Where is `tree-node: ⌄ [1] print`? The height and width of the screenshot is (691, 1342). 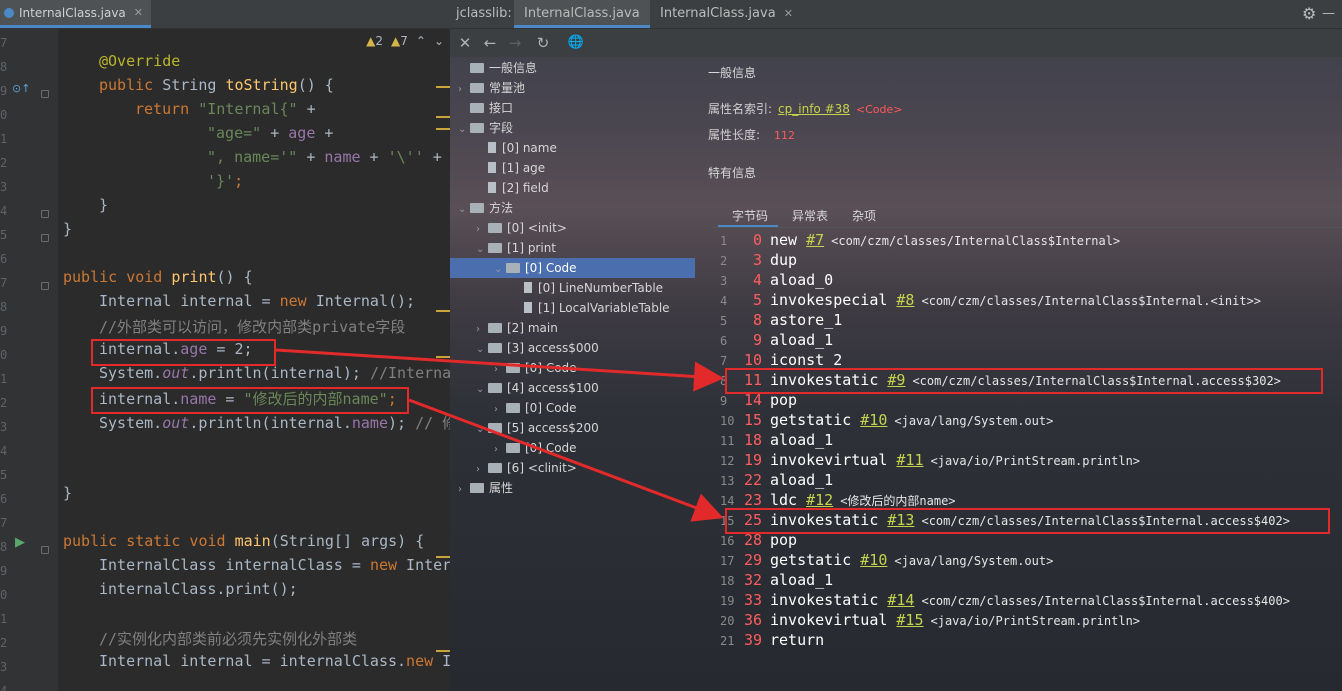
tree-node: ⌄ [1] print is located at coordinates (516, 248).